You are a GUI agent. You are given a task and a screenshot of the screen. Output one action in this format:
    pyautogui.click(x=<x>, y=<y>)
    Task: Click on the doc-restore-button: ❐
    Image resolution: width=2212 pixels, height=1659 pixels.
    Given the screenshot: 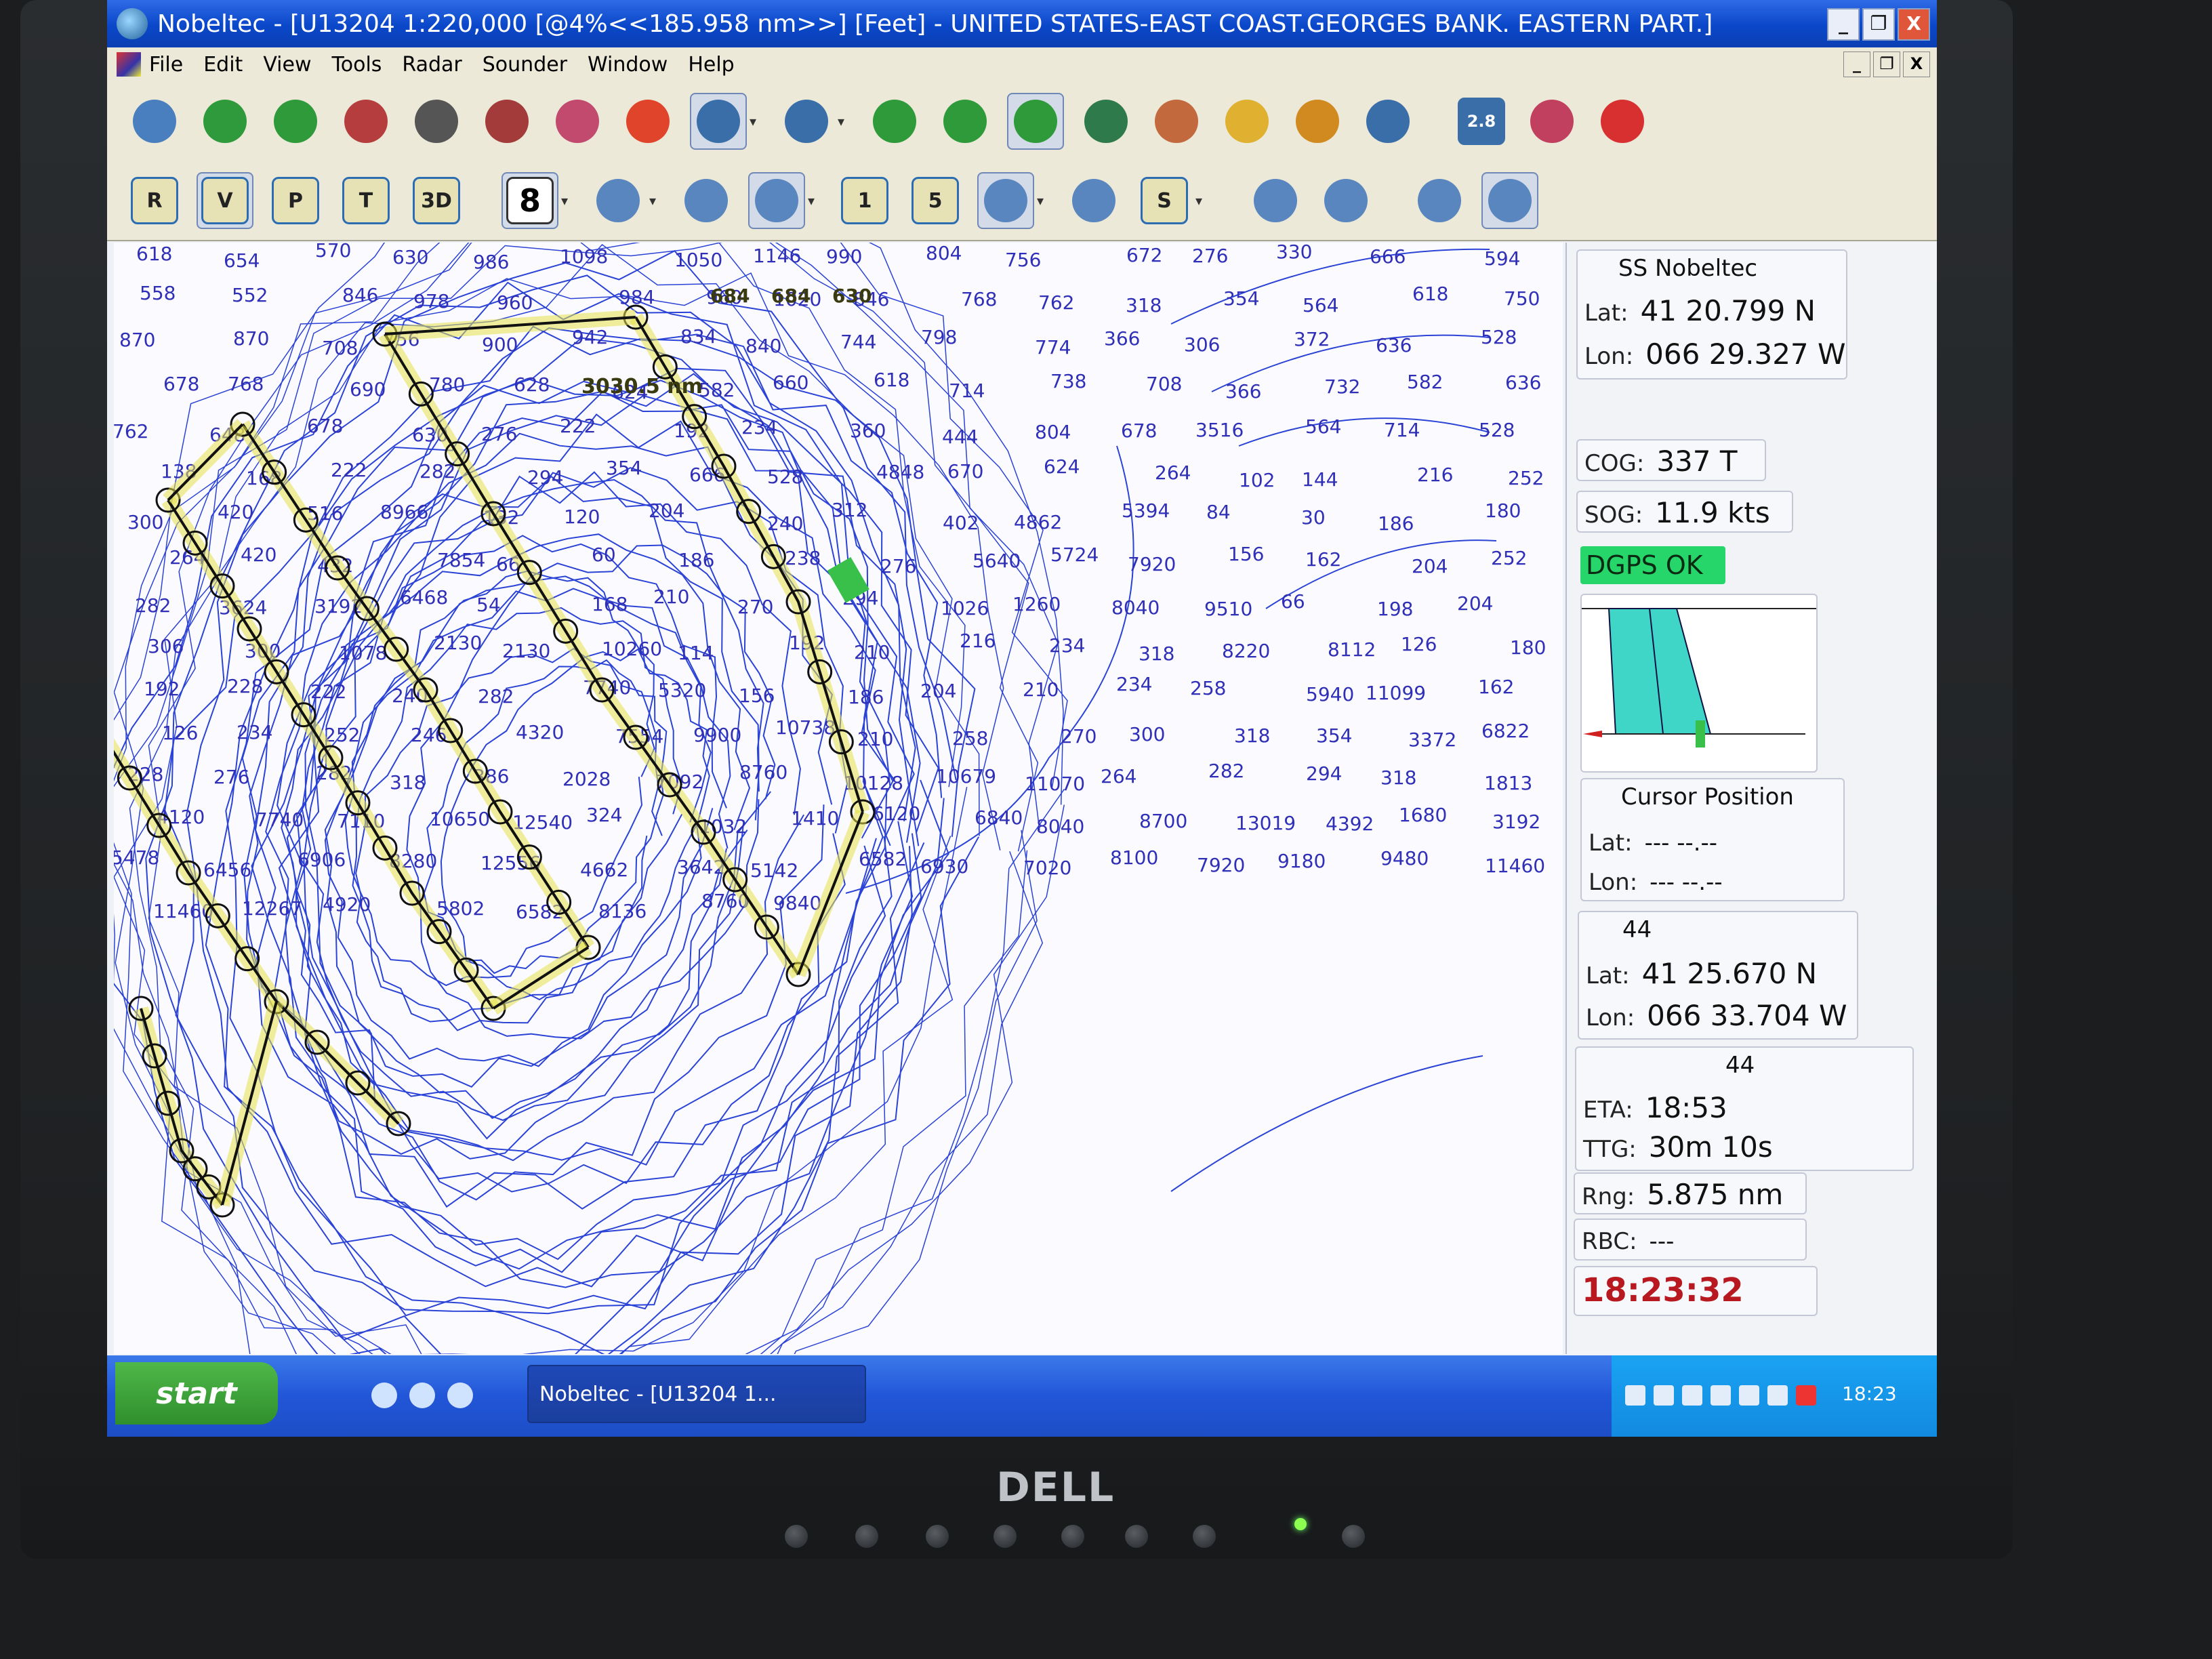 What is the action you would take?
    pyautogui.click(x=1887, y=64)
    